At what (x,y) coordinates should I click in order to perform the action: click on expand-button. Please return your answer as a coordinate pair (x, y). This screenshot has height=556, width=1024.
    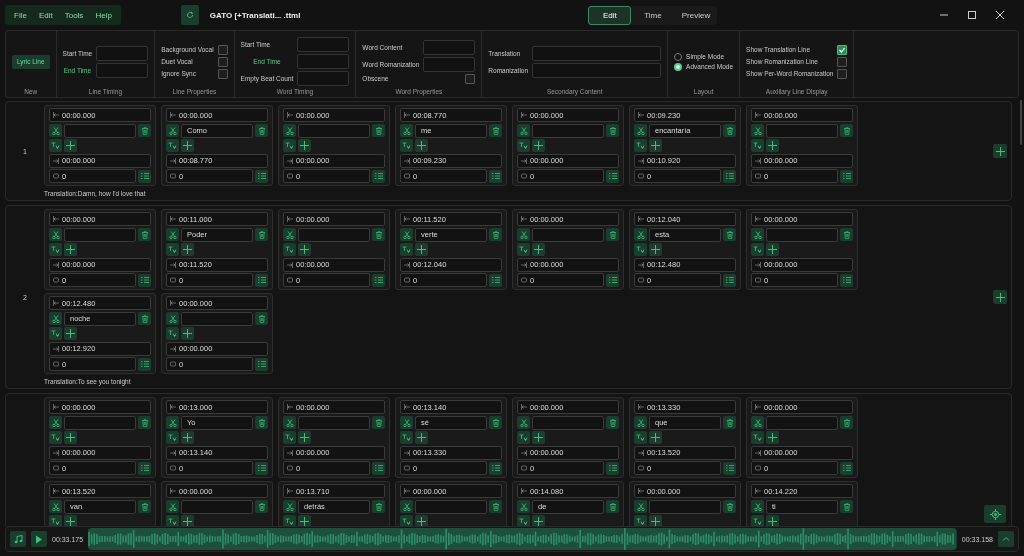
    Looking at the image, I should click on (1006, 539).